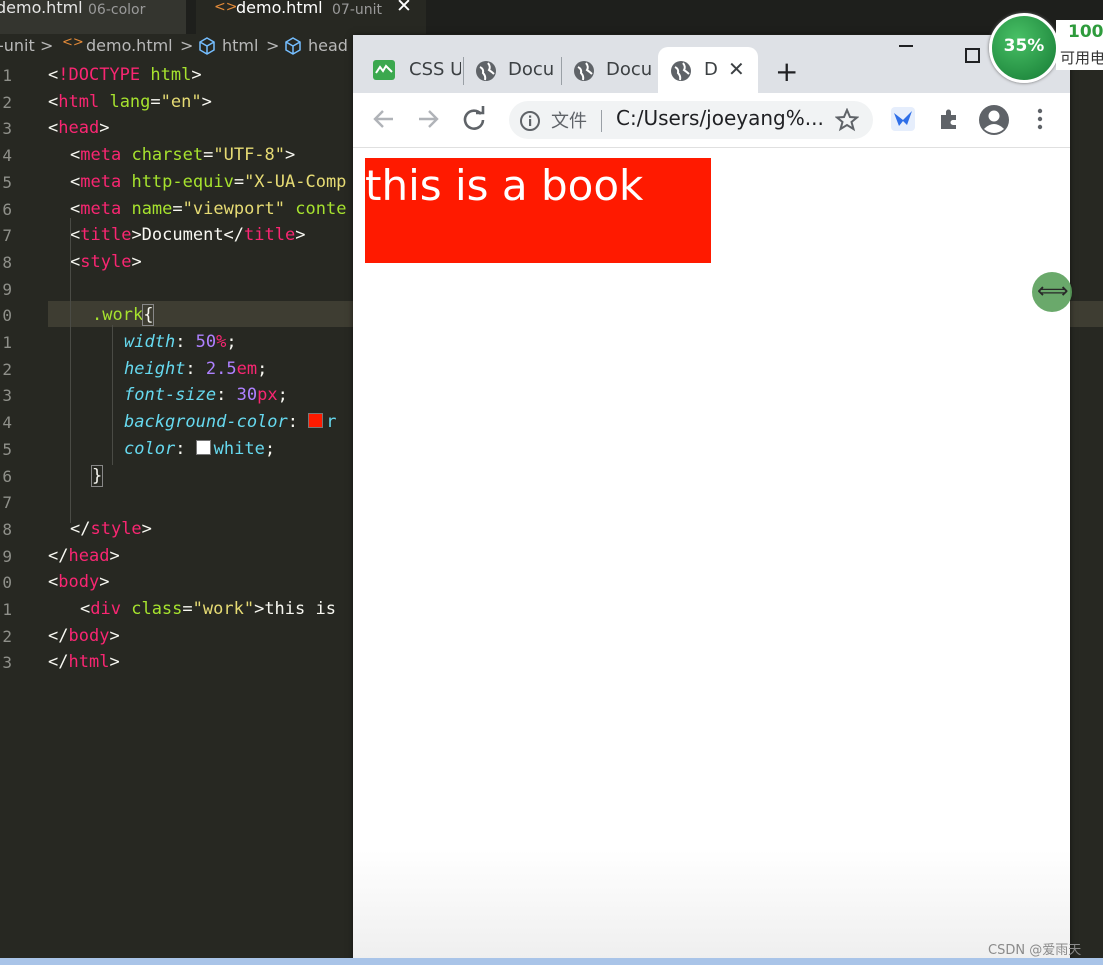  I want to click on tab-title: D, so click(711, 69).